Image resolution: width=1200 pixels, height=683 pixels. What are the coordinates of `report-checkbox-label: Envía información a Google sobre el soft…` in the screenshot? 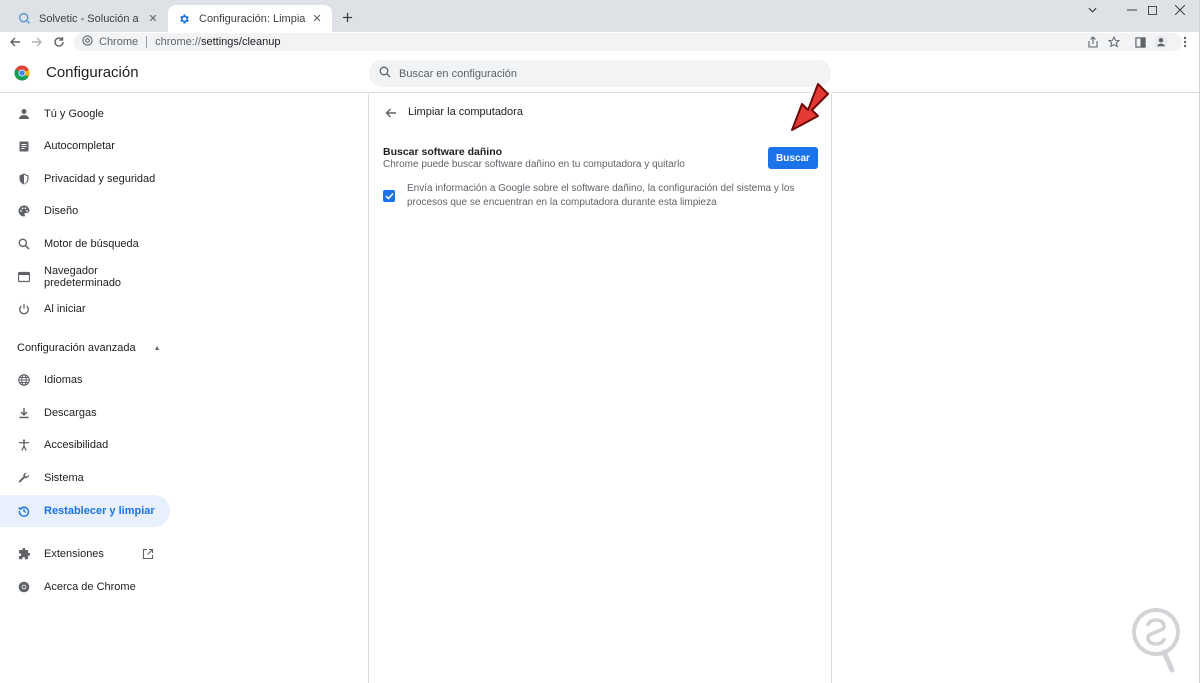 It's located at (601, 195).